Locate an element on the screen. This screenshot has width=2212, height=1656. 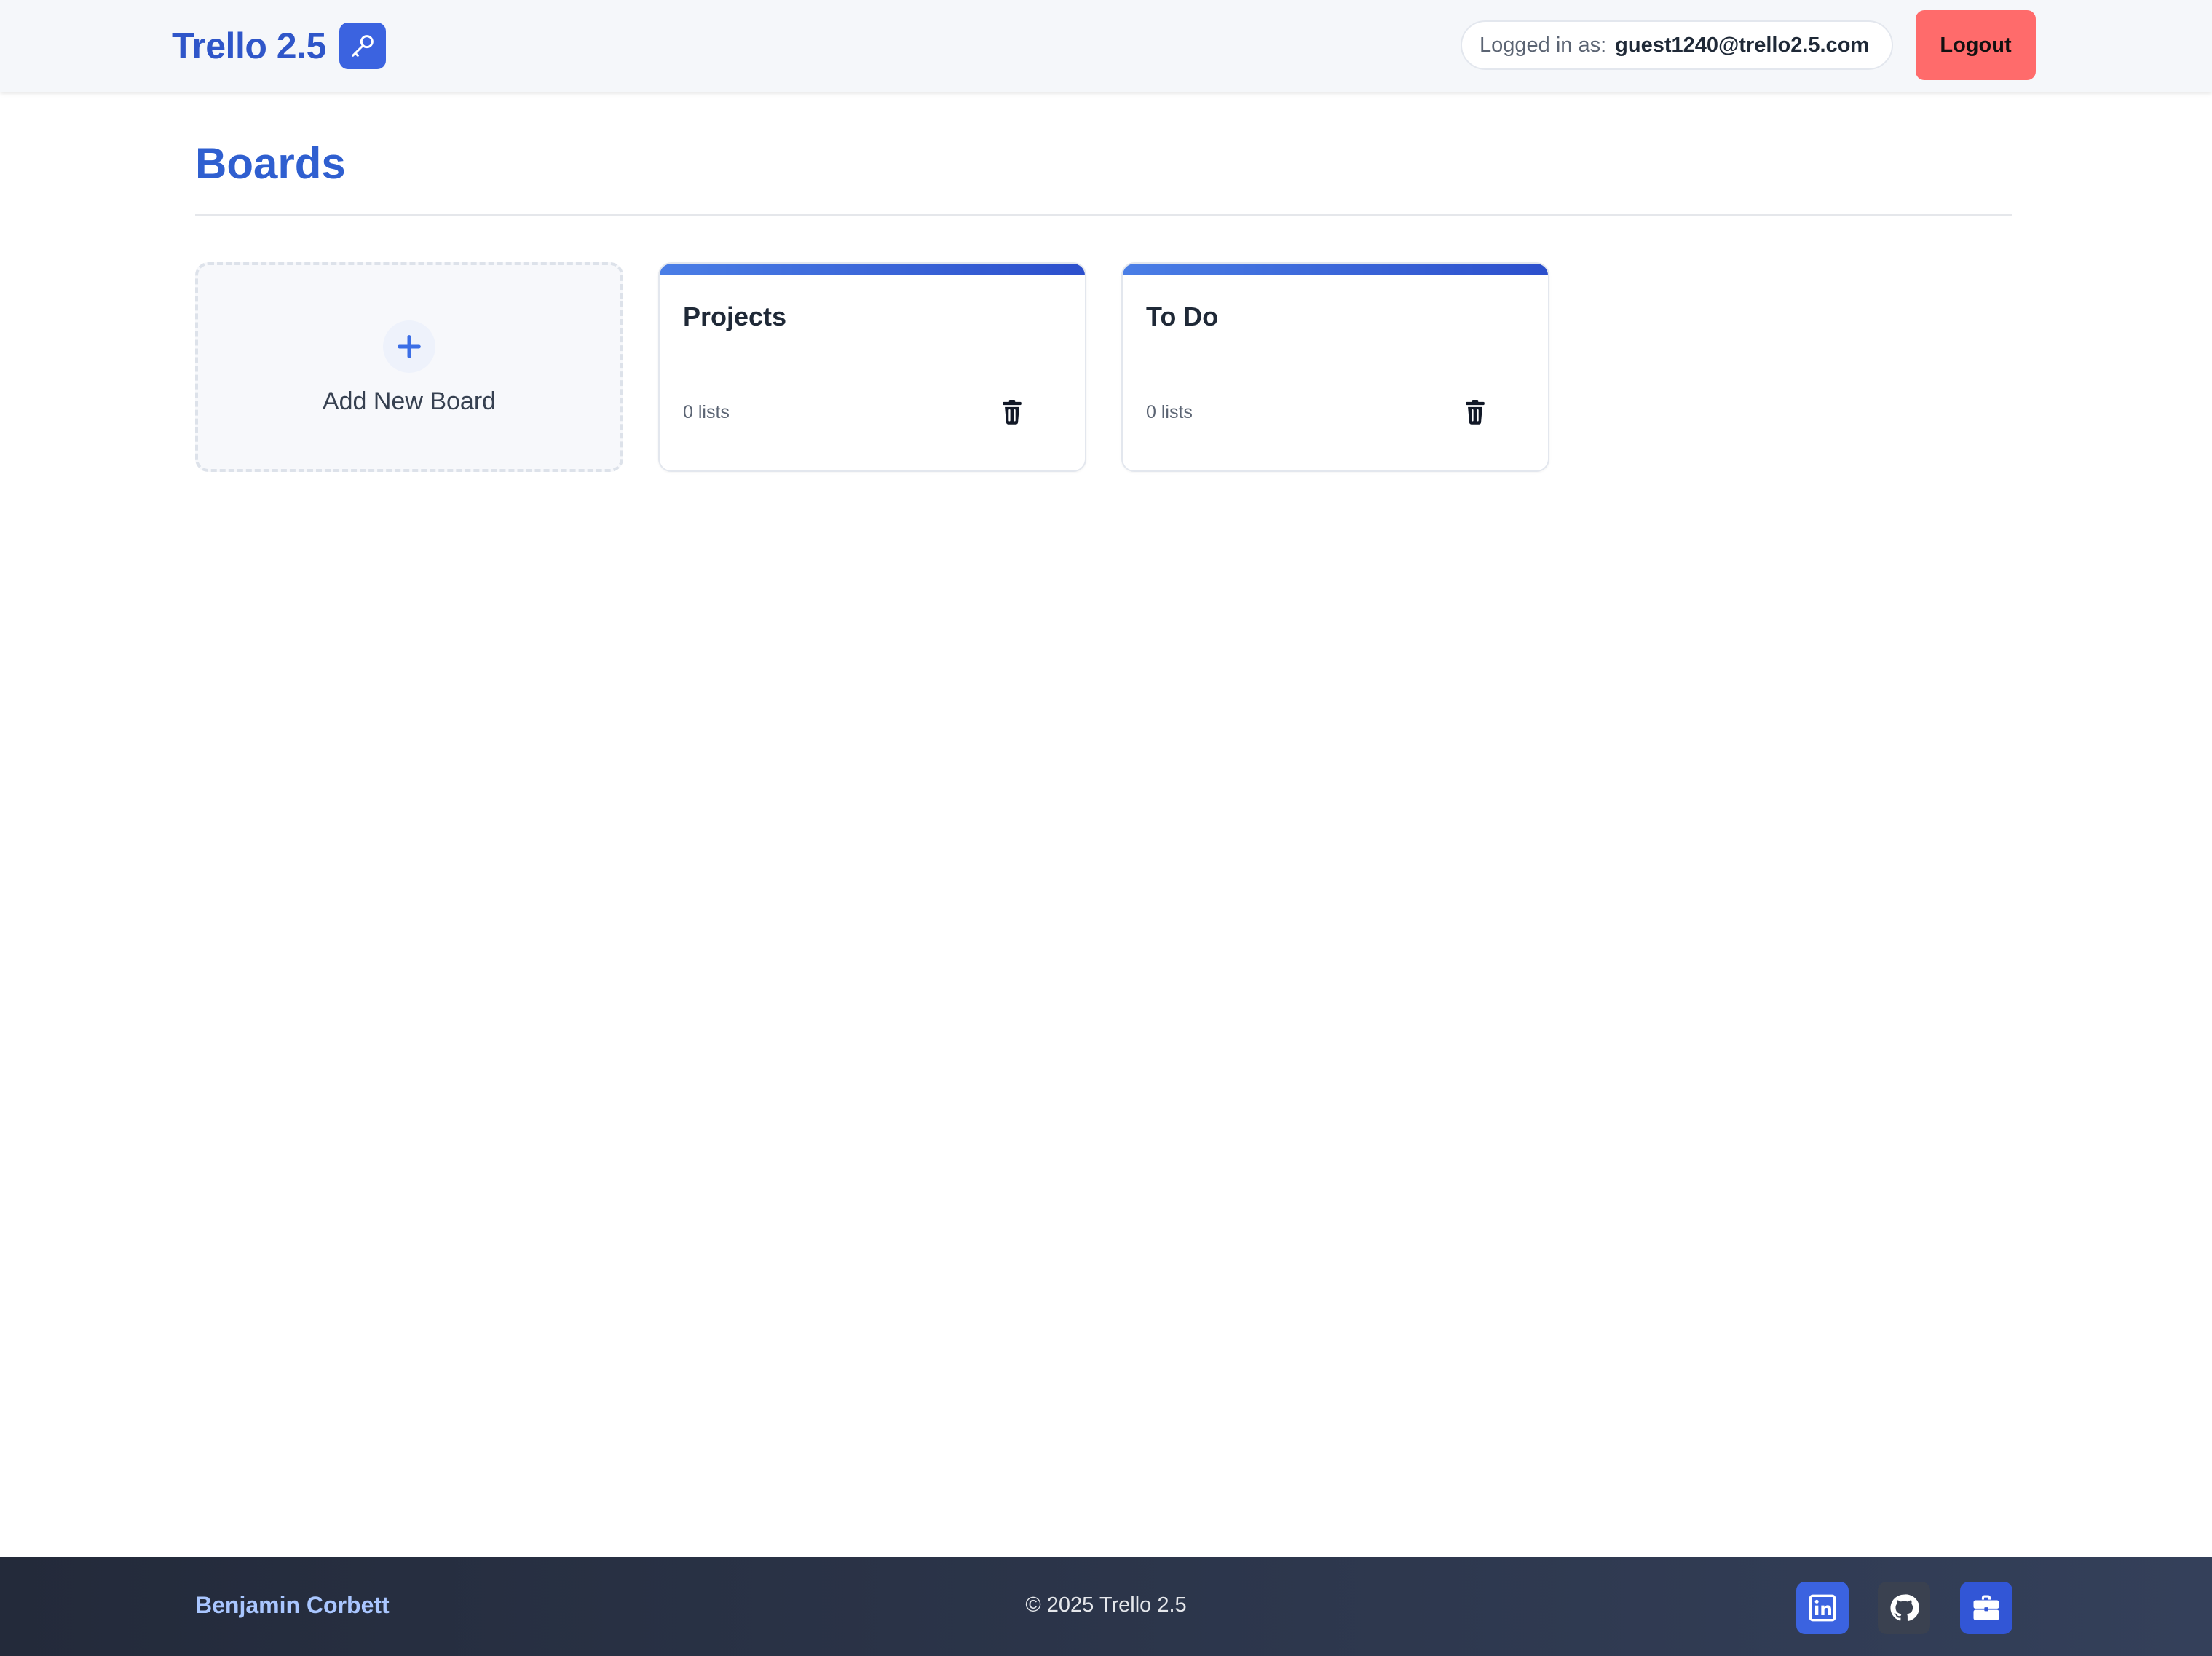
linkedin-icon is located at coordinates (1822, 1608).